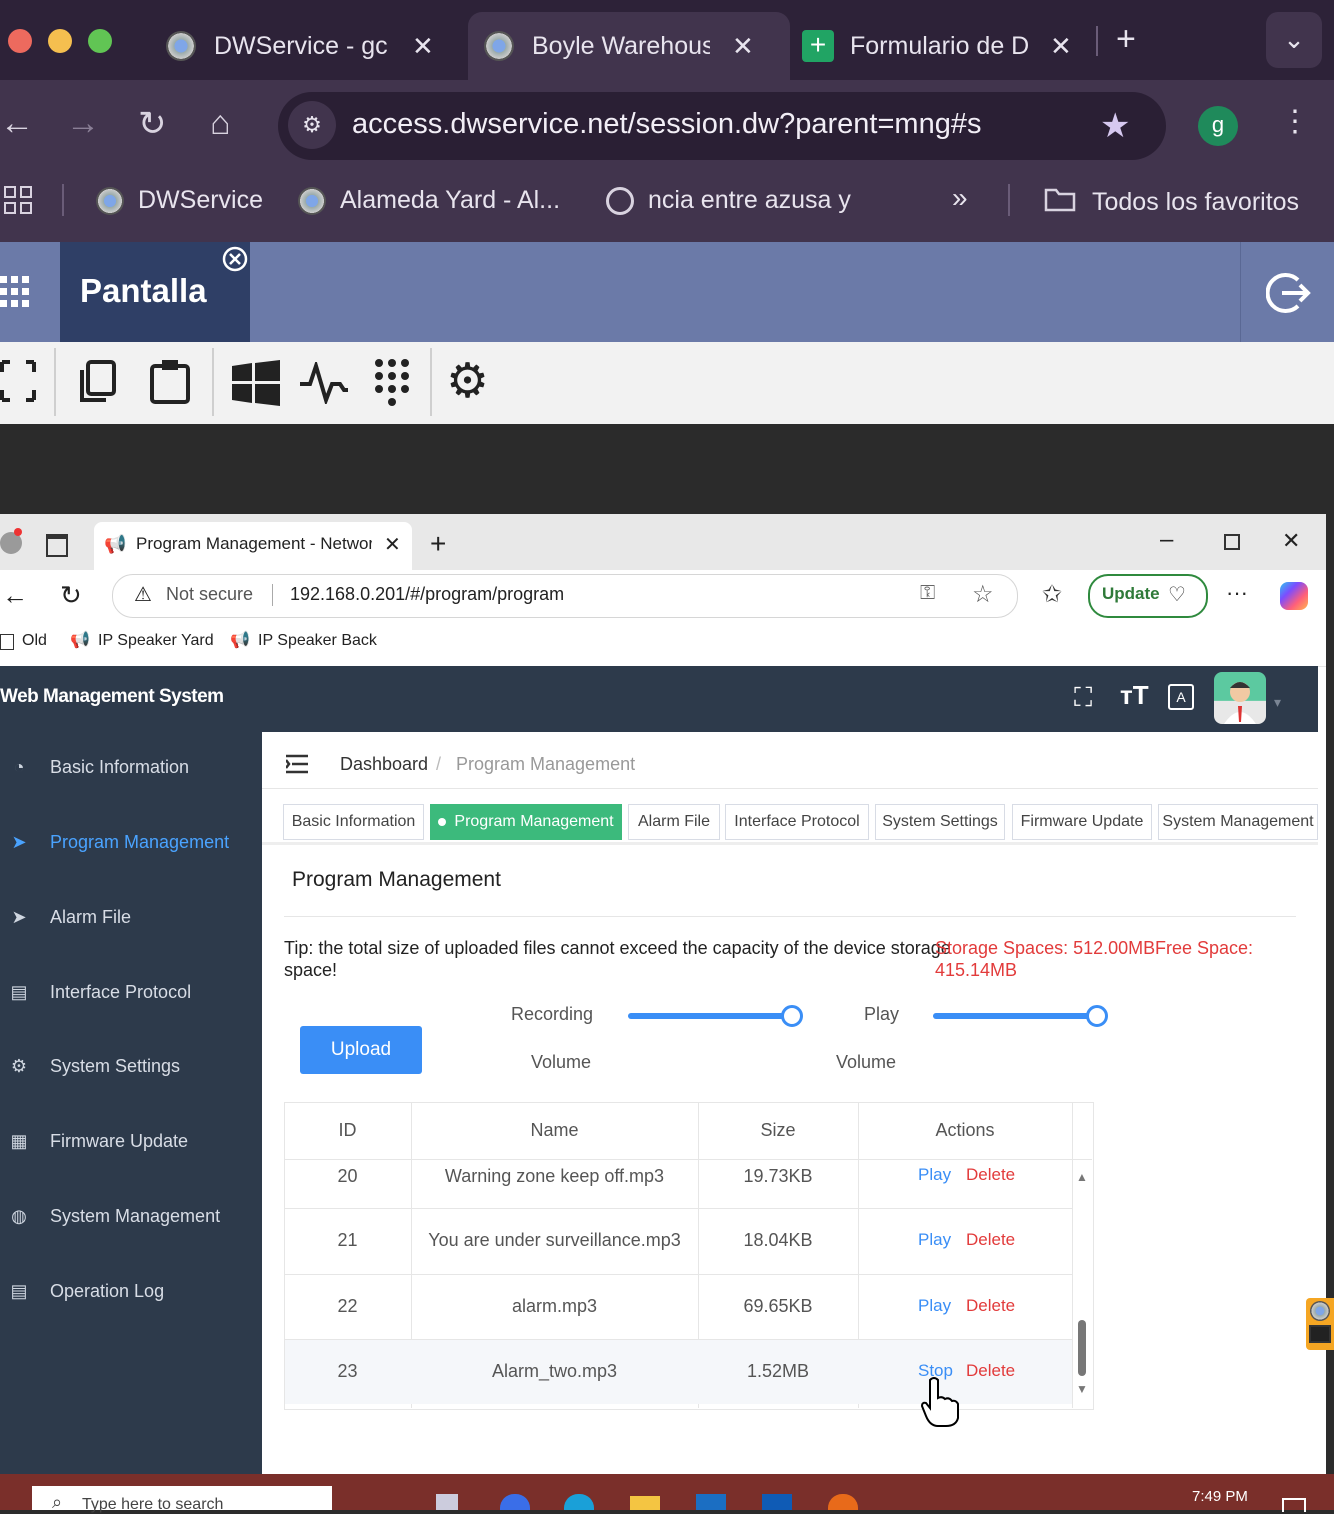  Describe the element at coordinates (179, 200) in the screenshot. I see `bookmark-dwservice: DWService` at that location.